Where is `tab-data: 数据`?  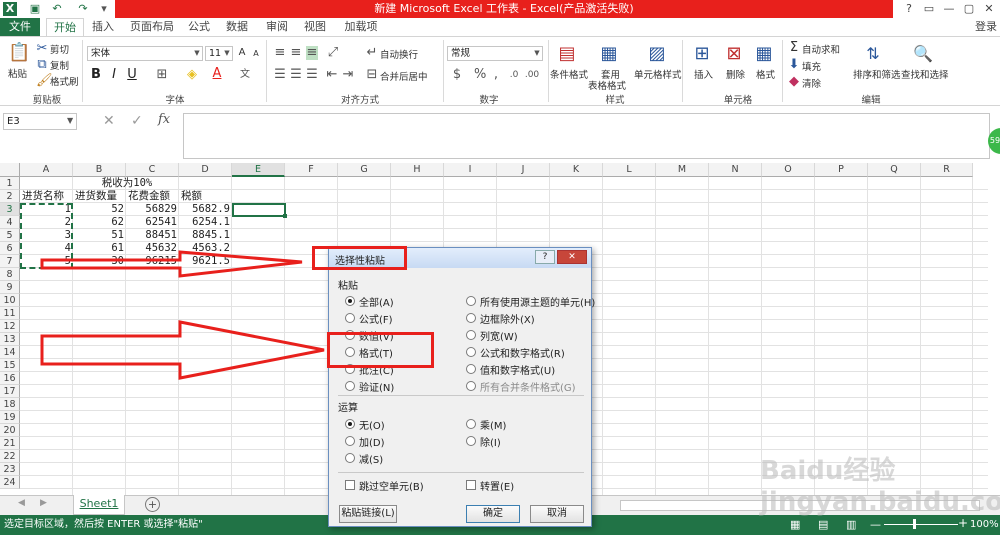
tab-data: 数据 is located at coordinates (237, 27).